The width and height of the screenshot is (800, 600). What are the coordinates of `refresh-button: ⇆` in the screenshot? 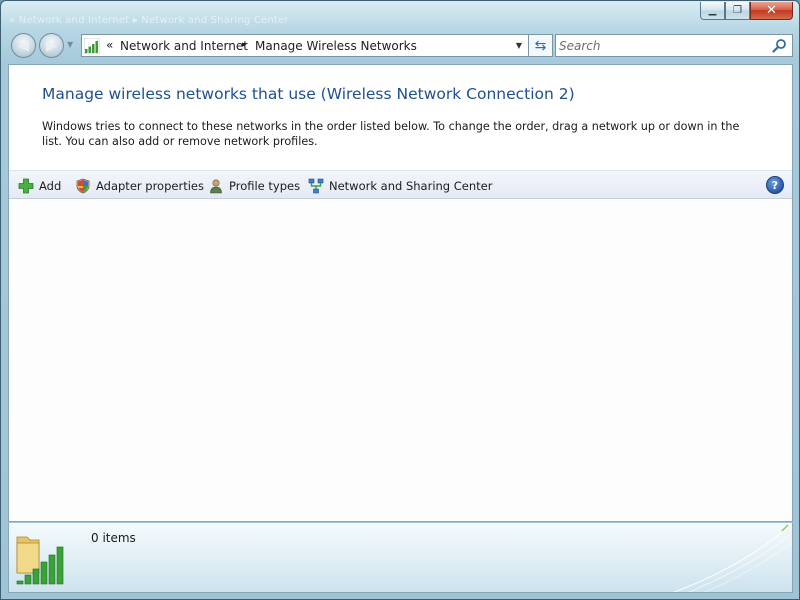 It's located at (541, 45).